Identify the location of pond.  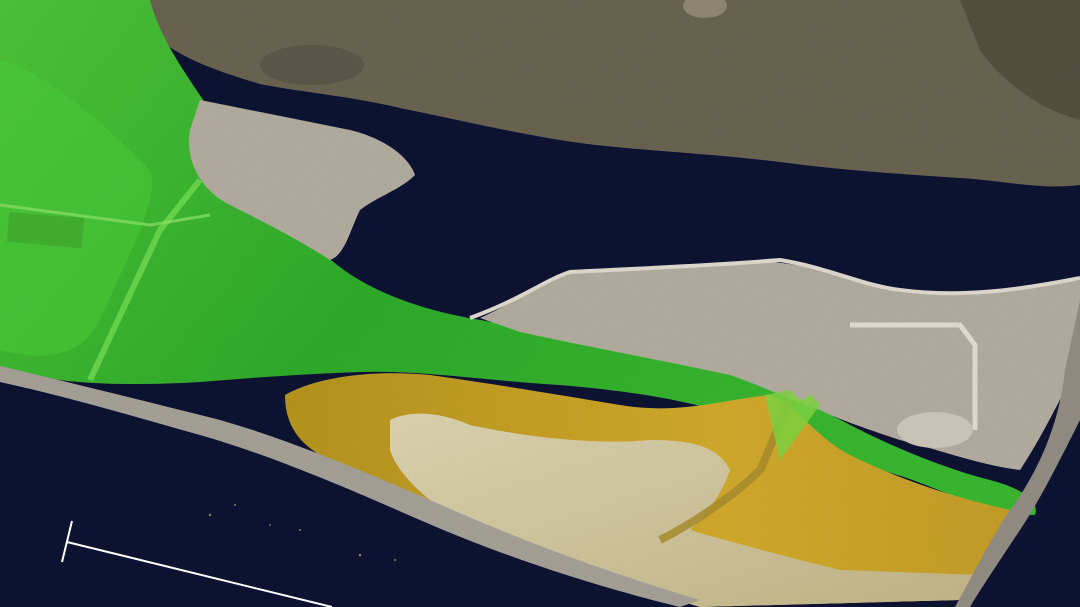
(312, 65).